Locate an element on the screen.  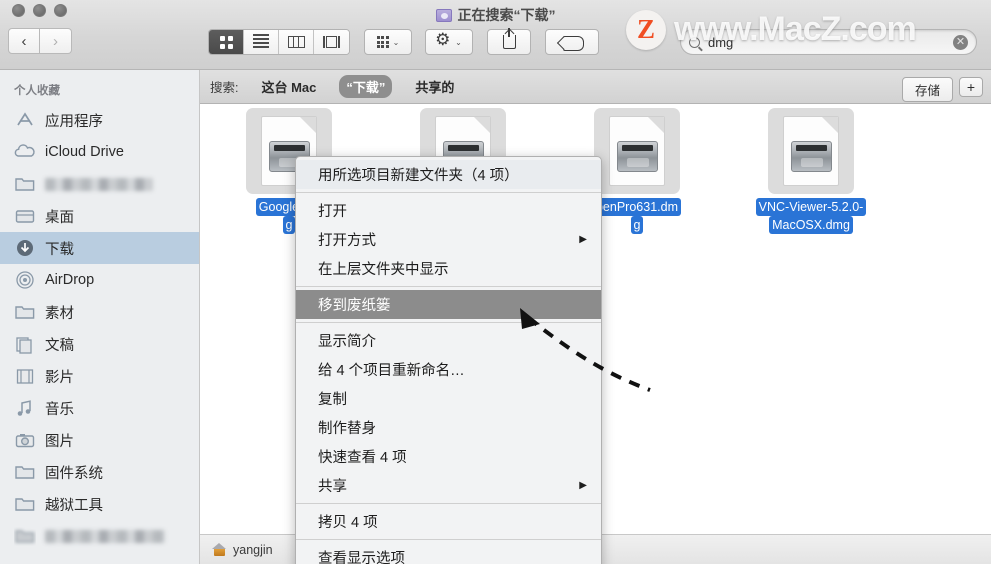
share-icon is located at coordinates (509, 38).